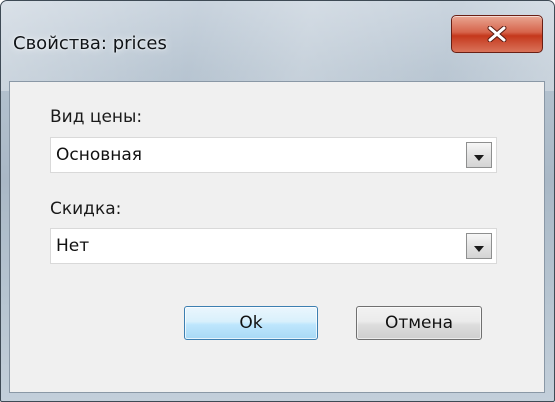 The image size is (555, 402). I want to click on ok-button: Ok, so click(251, 323).